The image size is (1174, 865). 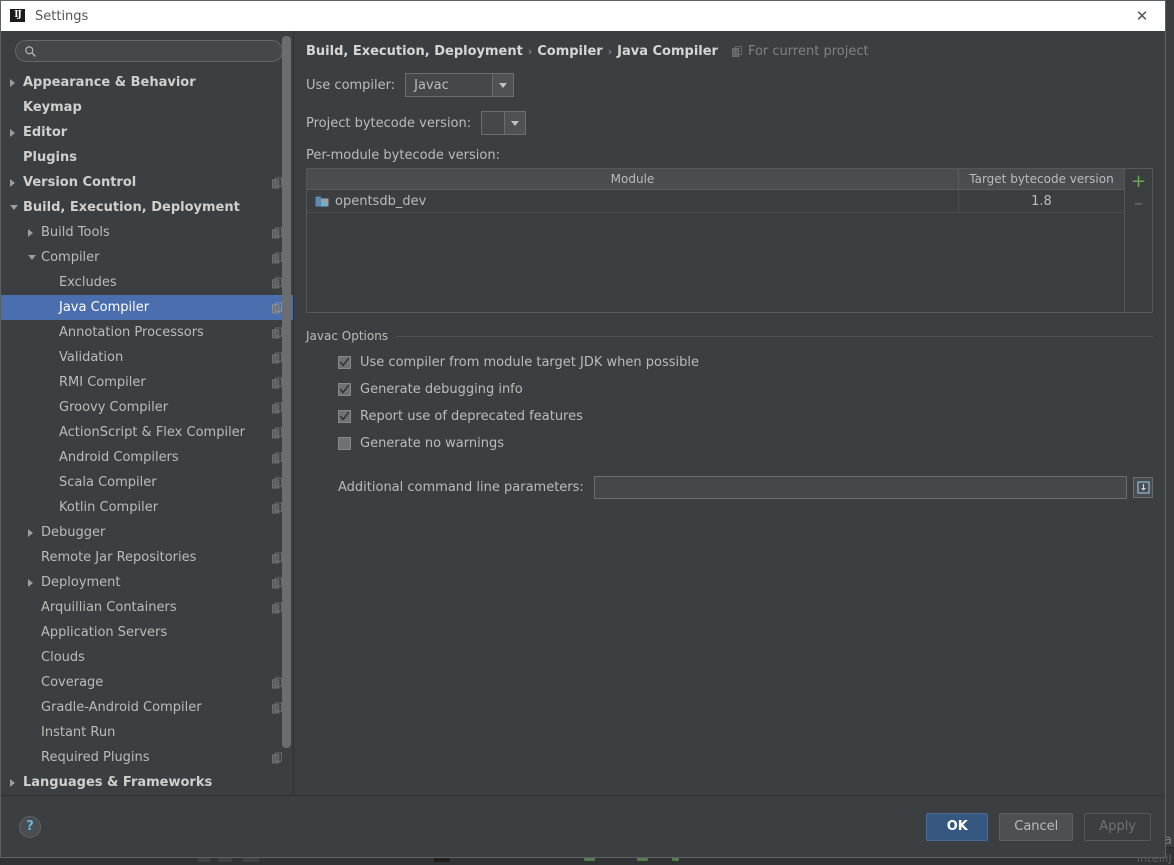 What do you see at coordinates (147, 232) in the screenshot?
I see `sidebar-item-build-tools: Build Tools` at bounding box center [147, 232].